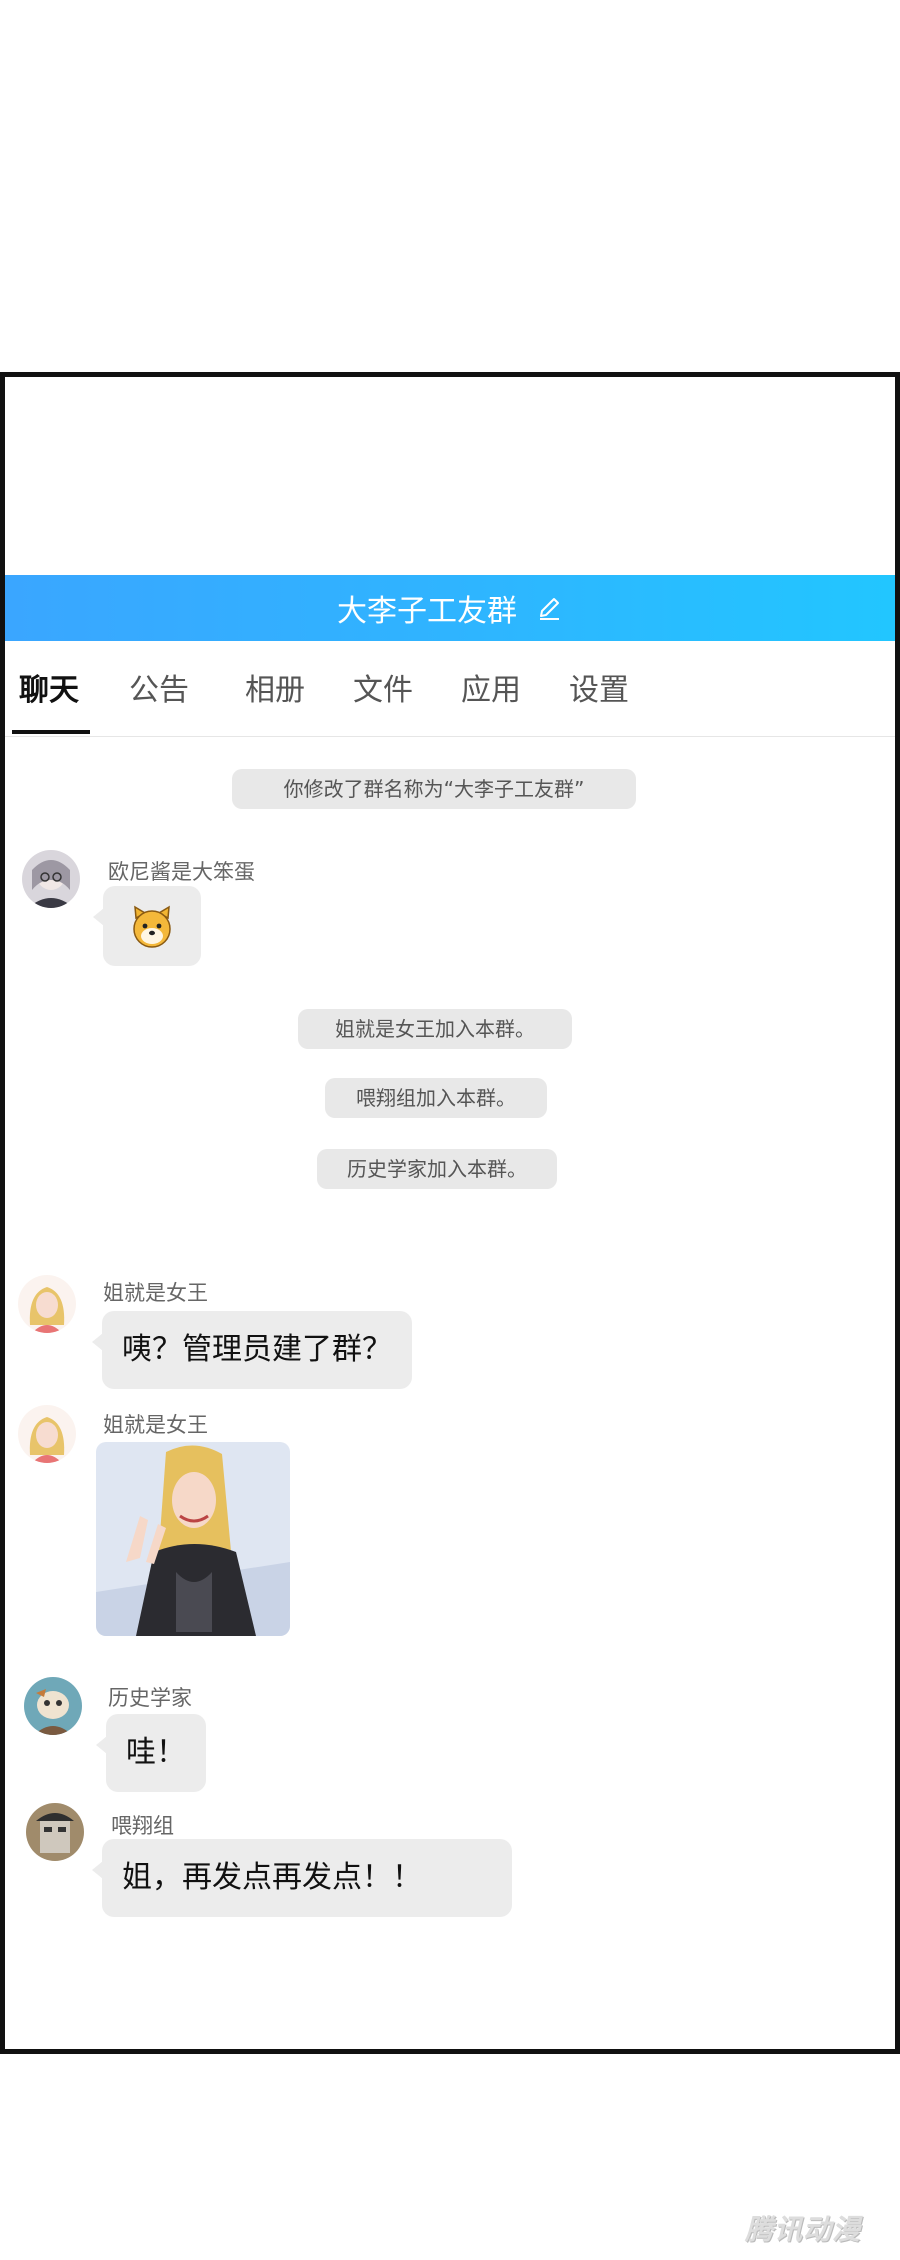  I want to click on tab-apps: 应用, so click(491, 687).